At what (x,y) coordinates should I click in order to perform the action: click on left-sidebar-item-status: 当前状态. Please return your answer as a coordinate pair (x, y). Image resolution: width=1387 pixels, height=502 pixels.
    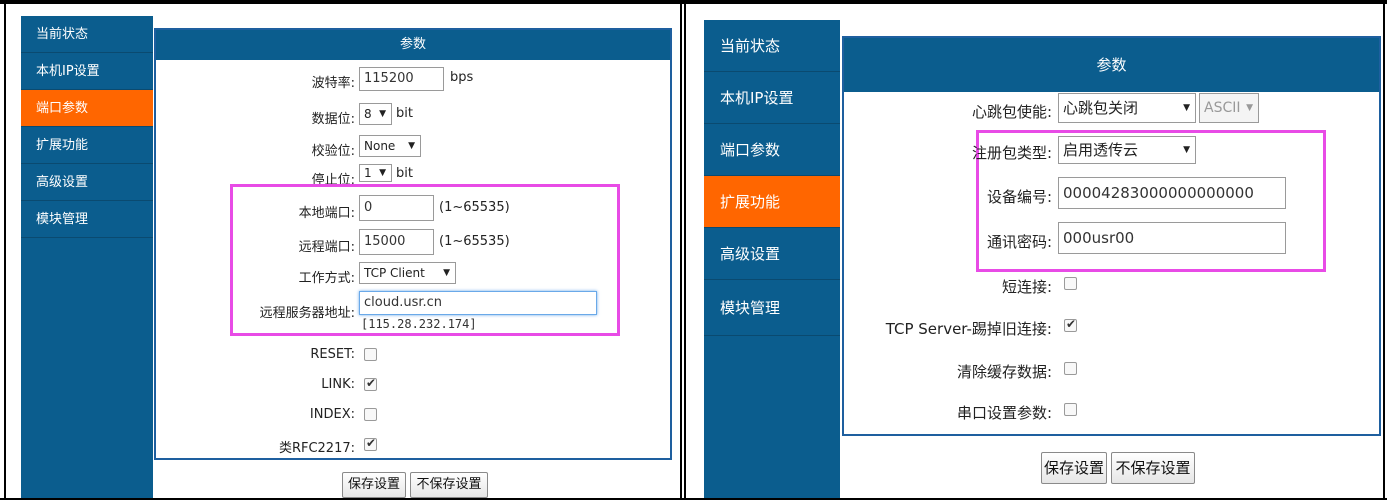
    Looking at the image, I should click on (87, 34).